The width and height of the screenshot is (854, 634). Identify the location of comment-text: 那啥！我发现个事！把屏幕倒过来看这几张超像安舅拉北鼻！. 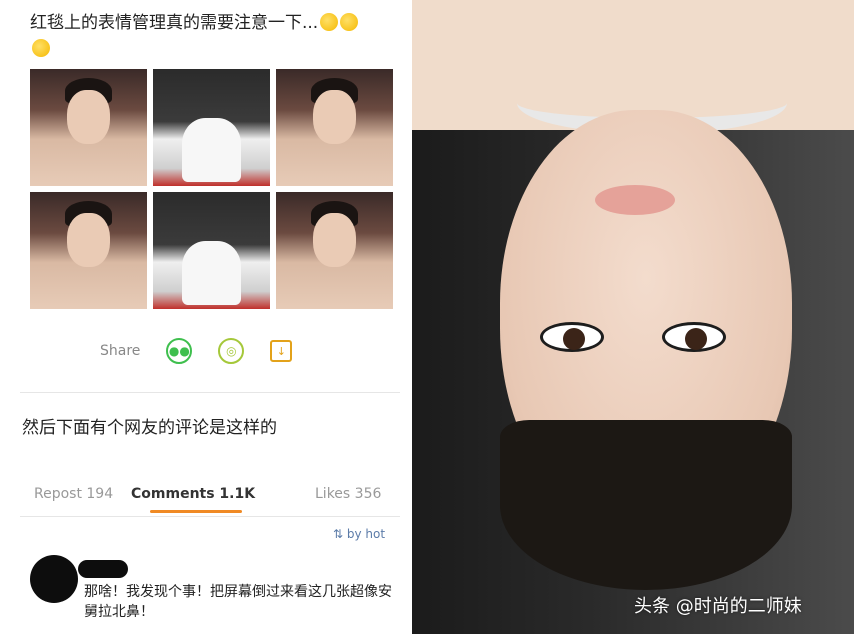
(238, 602).